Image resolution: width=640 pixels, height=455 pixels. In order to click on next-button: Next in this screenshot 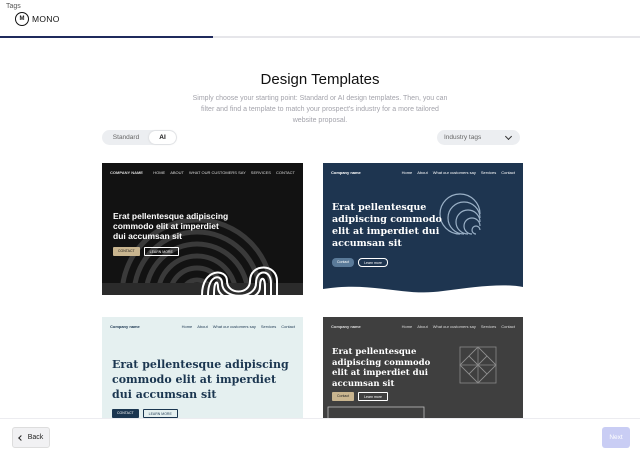, I will do `click(616, 437)`.